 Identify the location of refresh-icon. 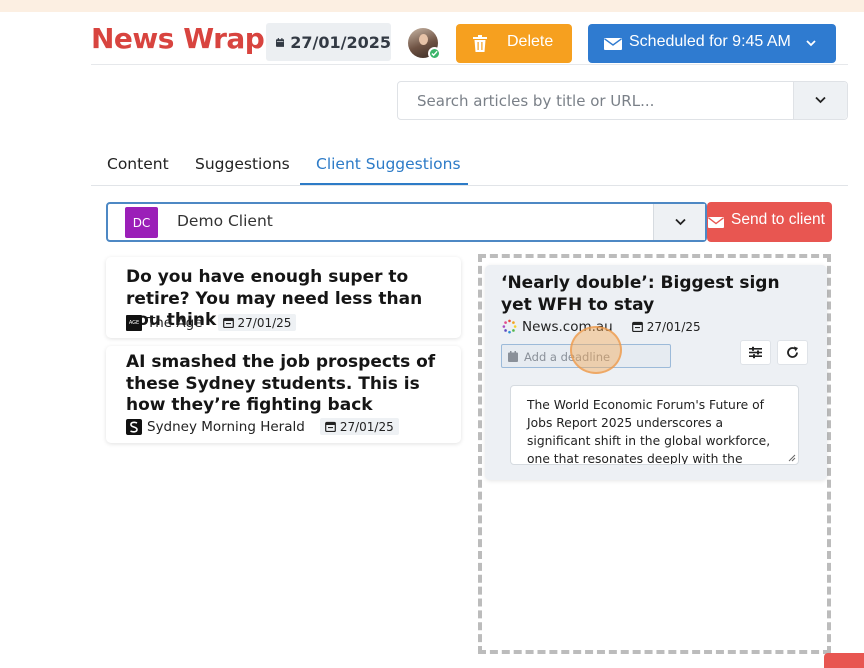
(792, 352).